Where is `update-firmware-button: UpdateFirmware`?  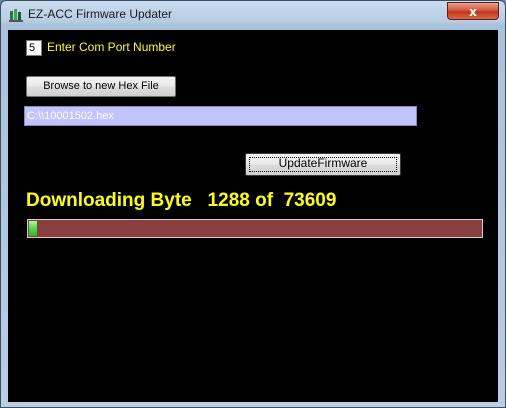
update-firmware-button: UpdateFirmware is located at coordinates (323, 164).